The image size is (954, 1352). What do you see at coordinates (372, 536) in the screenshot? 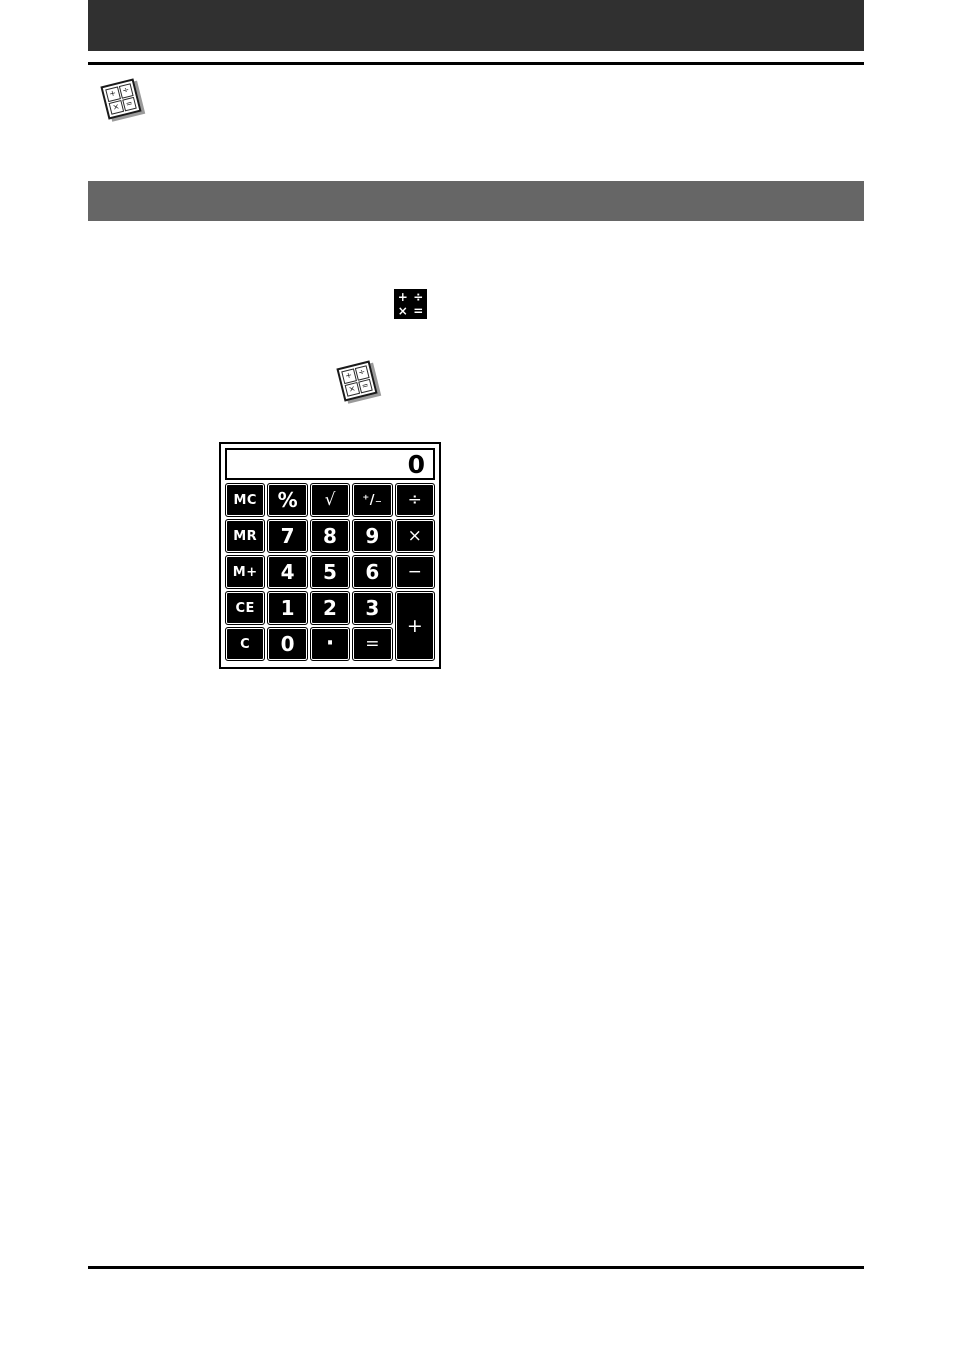
I see `calculator-key-digit-9: 9` at bounding box center [372, 536].